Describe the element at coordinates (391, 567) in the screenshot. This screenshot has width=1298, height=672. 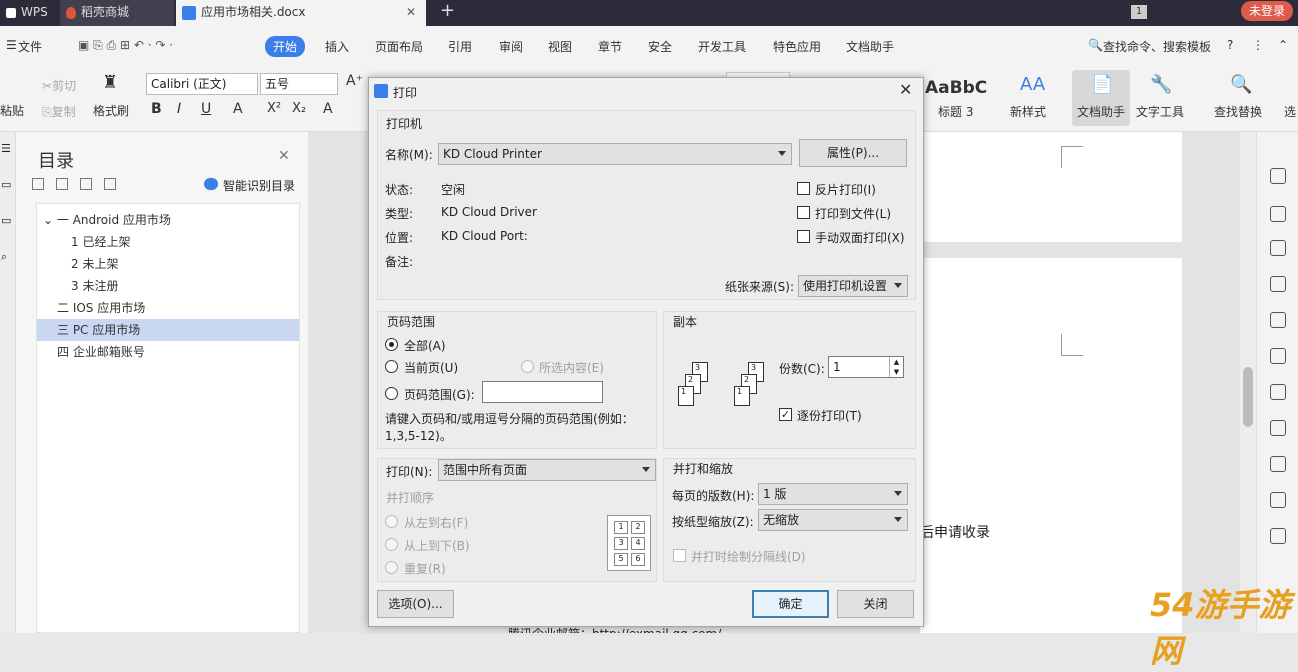
I see `order-repeat-radio` at that location.